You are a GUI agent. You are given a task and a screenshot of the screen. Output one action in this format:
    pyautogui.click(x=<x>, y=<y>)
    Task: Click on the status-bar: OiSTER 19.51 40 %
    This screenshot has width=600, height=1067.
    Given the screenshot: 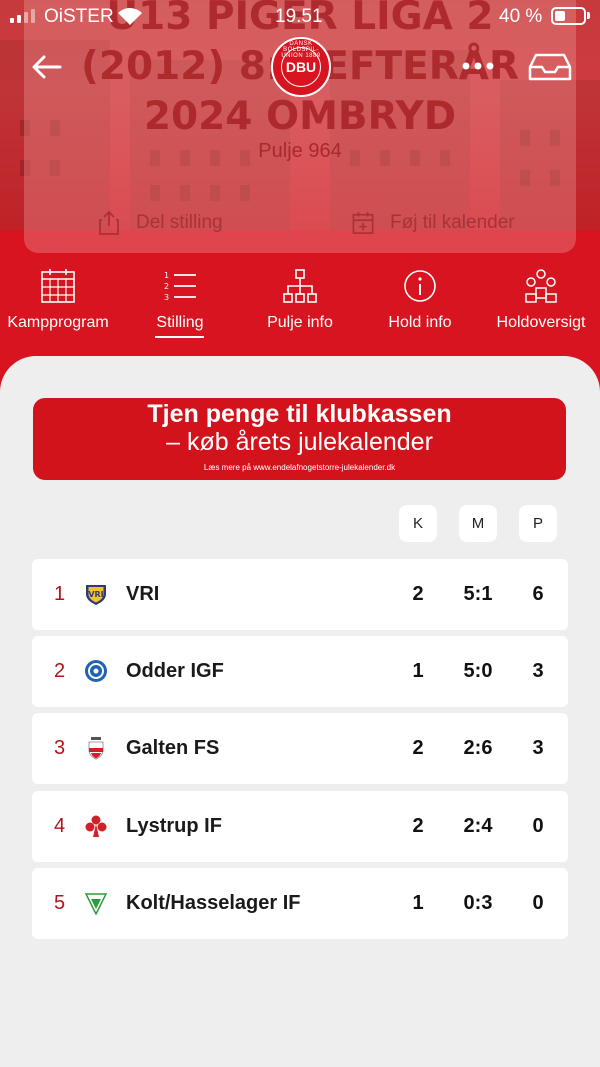 What is the action you would take?
    pyautogui.click(x=300, y=17)
    